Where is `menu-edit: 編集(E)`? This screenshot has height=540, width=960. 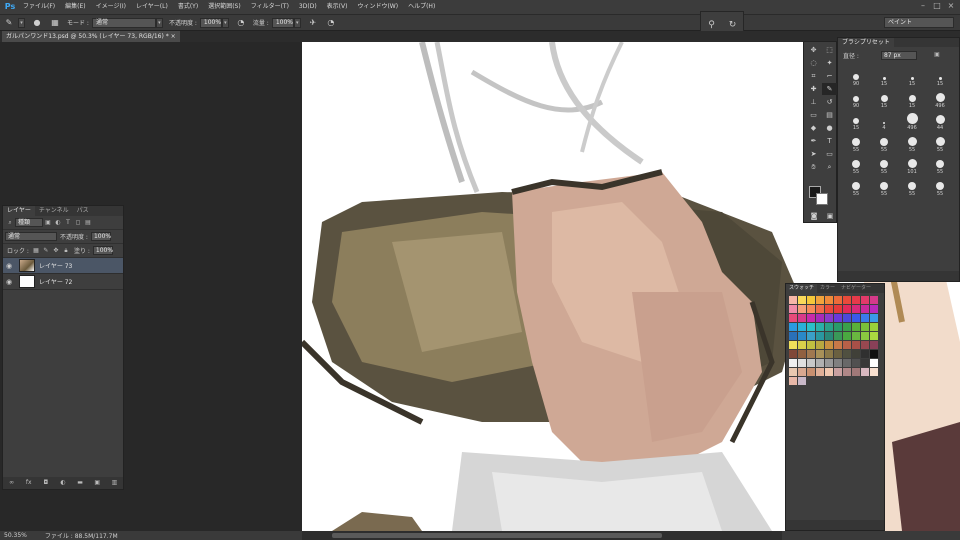 menu-edit: 編集(E) is located at coordinates (75, 7).